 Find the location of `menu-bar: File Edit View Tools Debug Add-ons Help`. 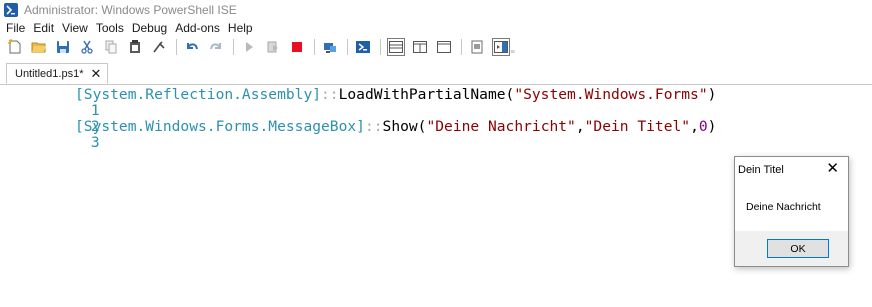

menu-bar: File Edit View Tools Debug Add-ons Help is located at coordinates (128, 28).